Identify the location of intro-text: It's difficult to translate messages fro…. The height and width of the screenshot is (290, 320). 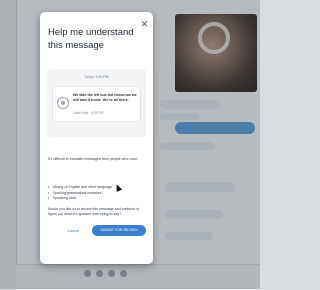
(93, 159).